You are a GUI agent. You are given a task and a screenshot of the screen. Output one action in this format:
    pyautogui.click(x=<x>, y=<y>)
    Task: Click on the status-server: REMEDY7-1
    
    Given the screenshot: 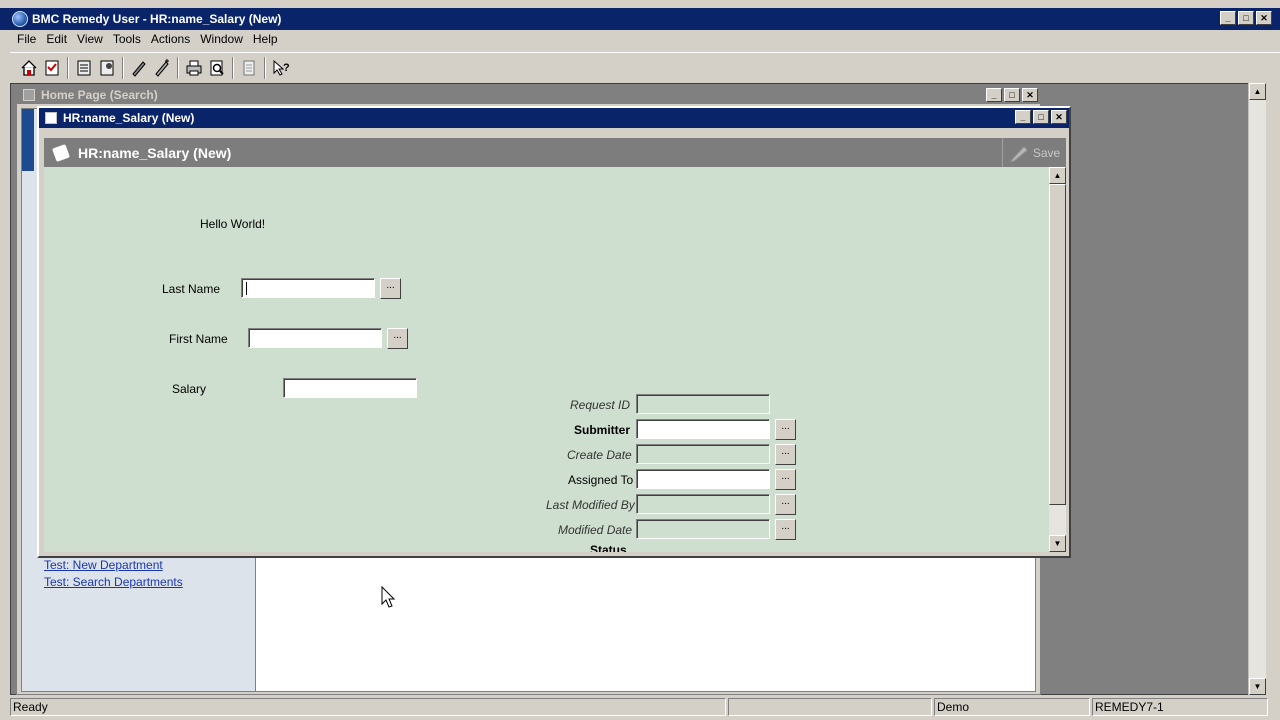 What is the action you would take?
    pyautogui.click(x=1180, y=707)
    